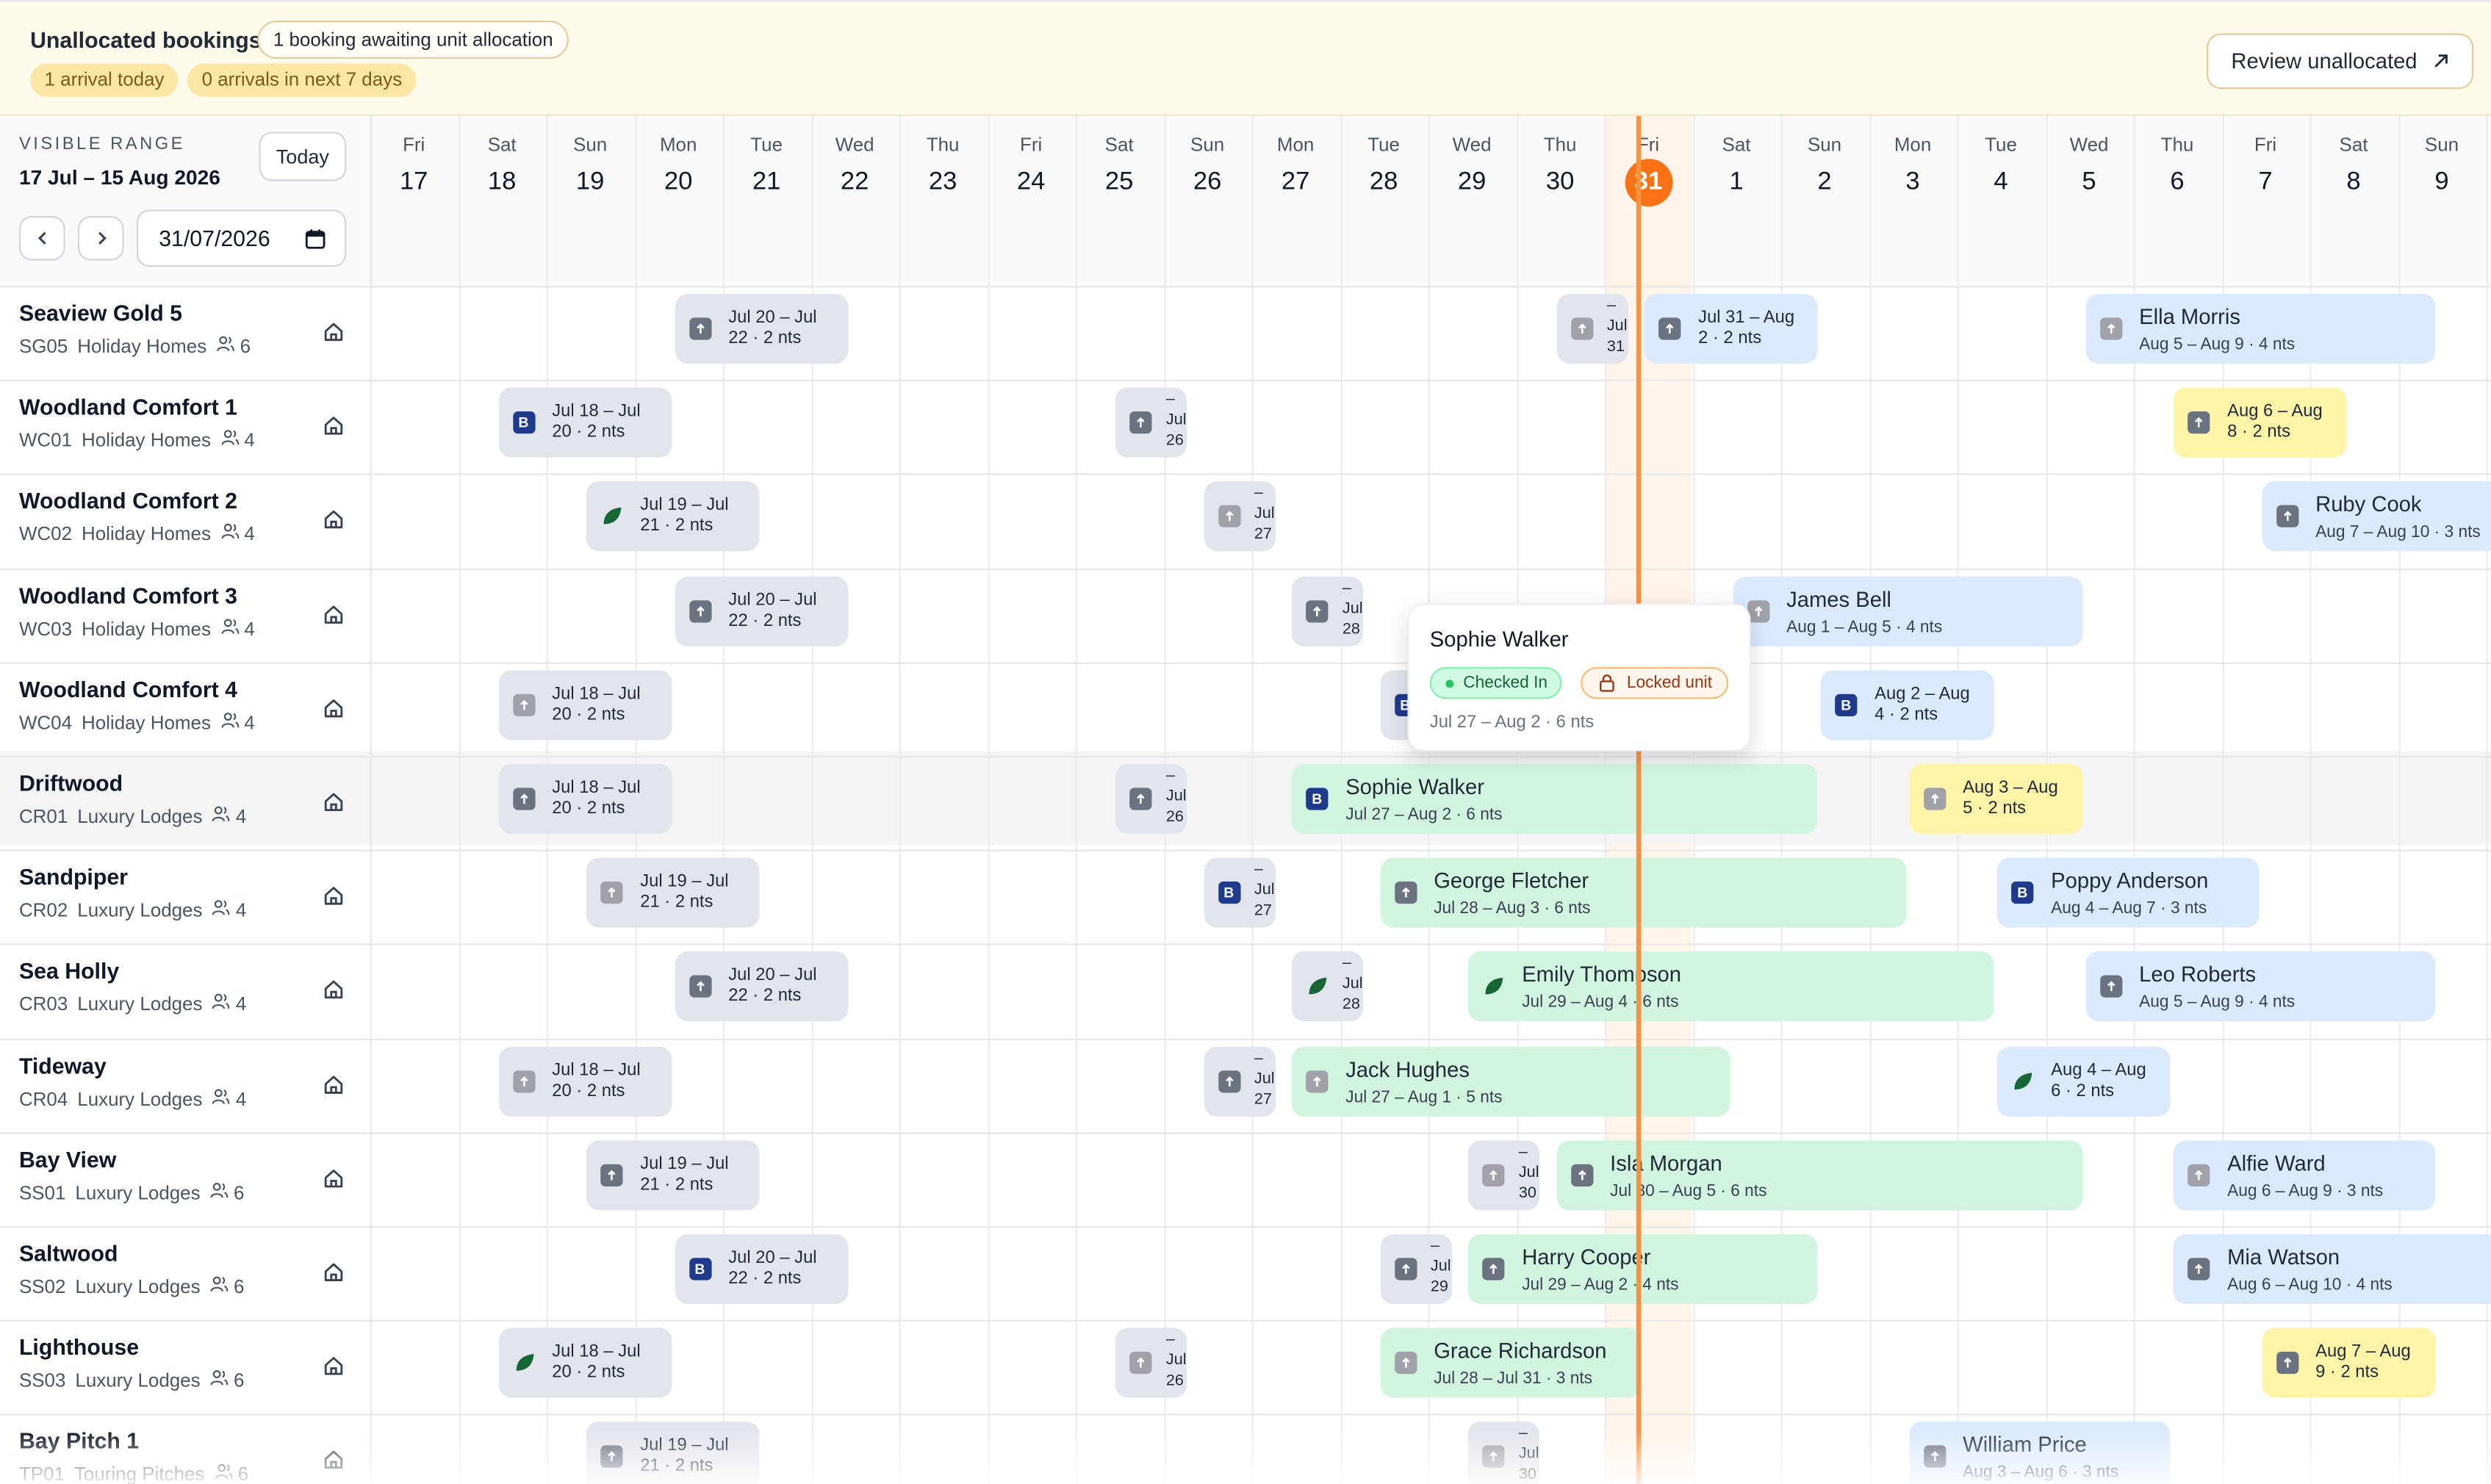 The image size is (2491, 1484). I want to click on day-header-3: Mon 3, so click(1913, 165).